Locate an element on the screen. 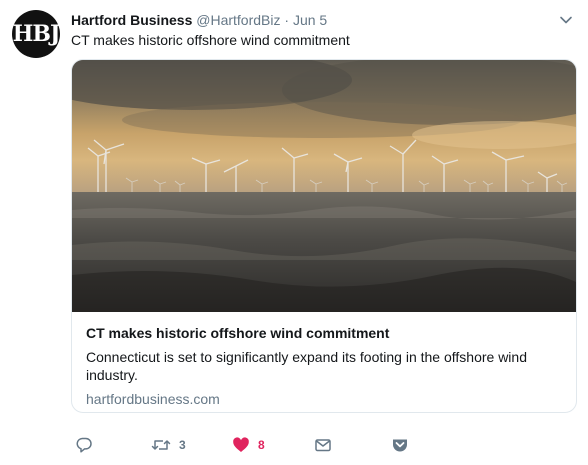  avatar: HBJ is located at coordinates (36, 34).